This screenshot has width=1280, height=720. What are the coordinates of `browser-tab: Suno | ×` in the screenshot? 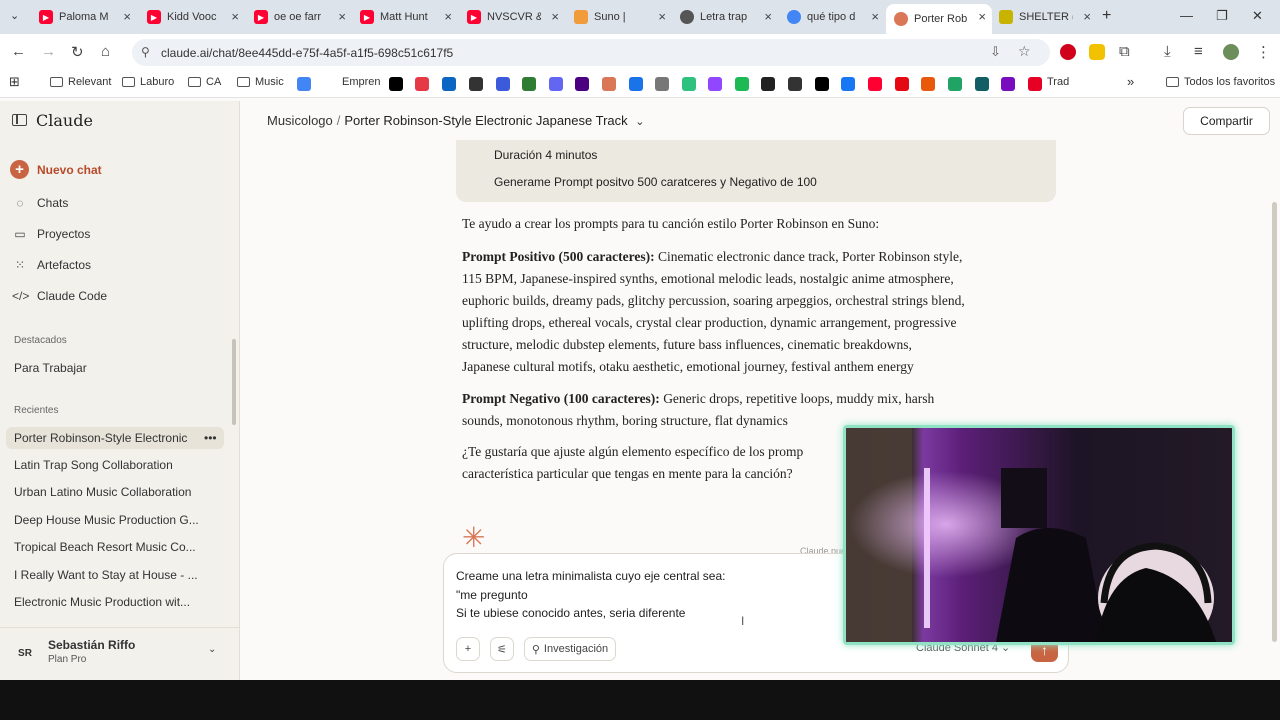 It's located at (619, 17).